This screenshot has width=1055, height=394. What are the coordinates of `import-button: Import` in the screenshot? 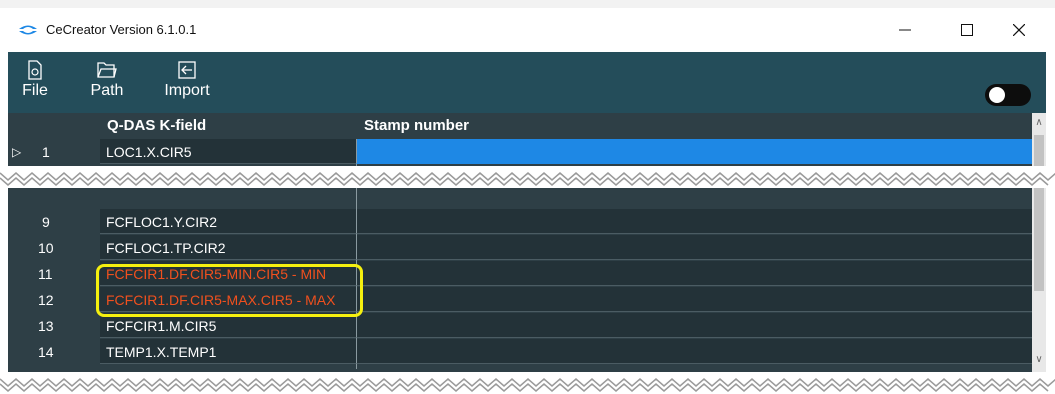 It's located at (187, 84).